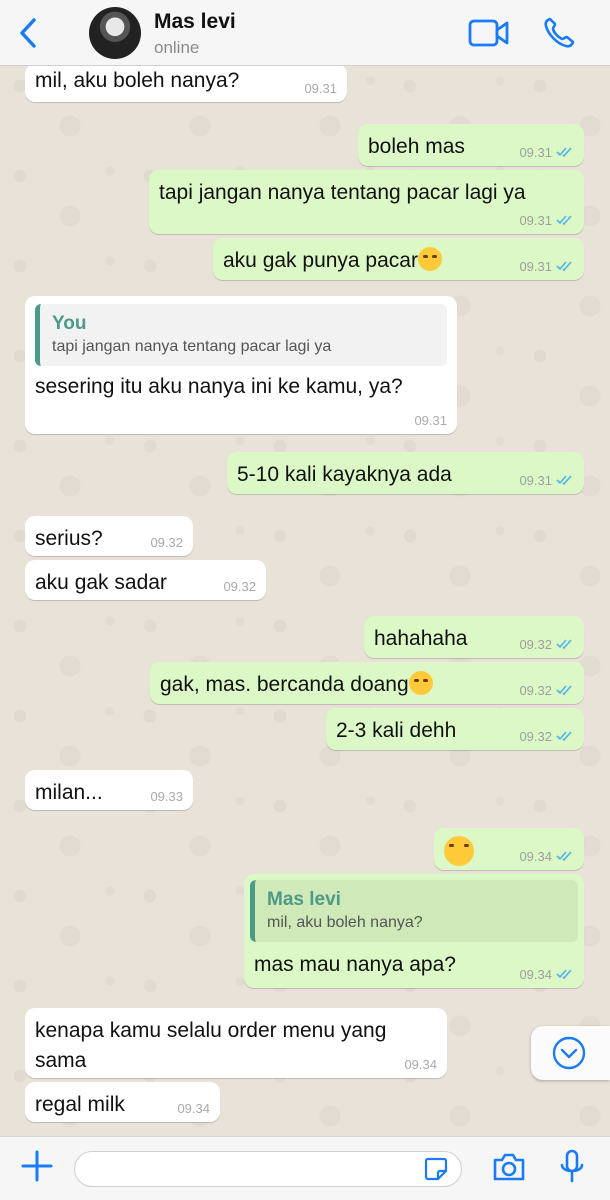 The image size is (610, 1200). What do you see at coordinates (177, 47) in the screenshot?
I see `contact-status: online` at bounding box center [177, 47].